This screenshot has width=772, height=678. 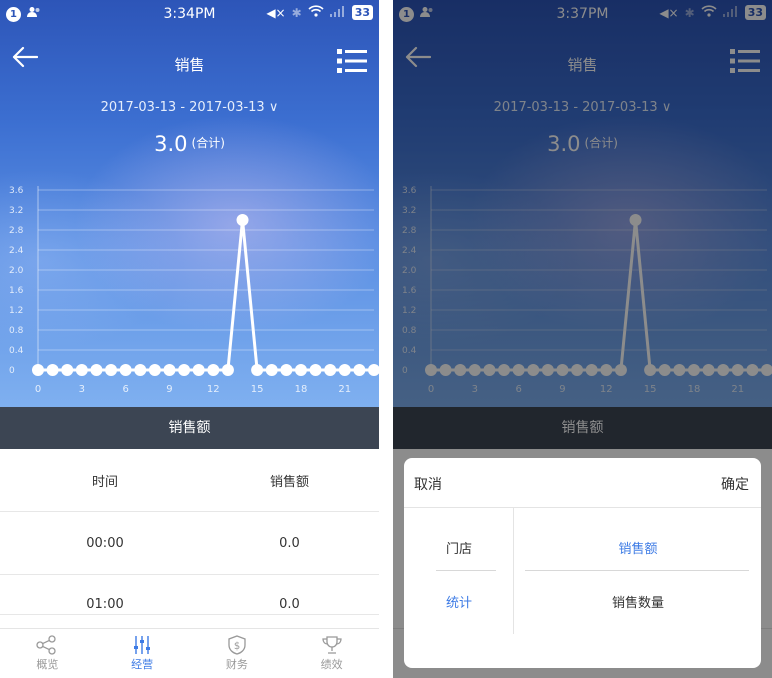 What do you see at coordinates (16, 291) in the screenshot?
I see `y-tick-label: 1.6` at bounding box center [16, 291].